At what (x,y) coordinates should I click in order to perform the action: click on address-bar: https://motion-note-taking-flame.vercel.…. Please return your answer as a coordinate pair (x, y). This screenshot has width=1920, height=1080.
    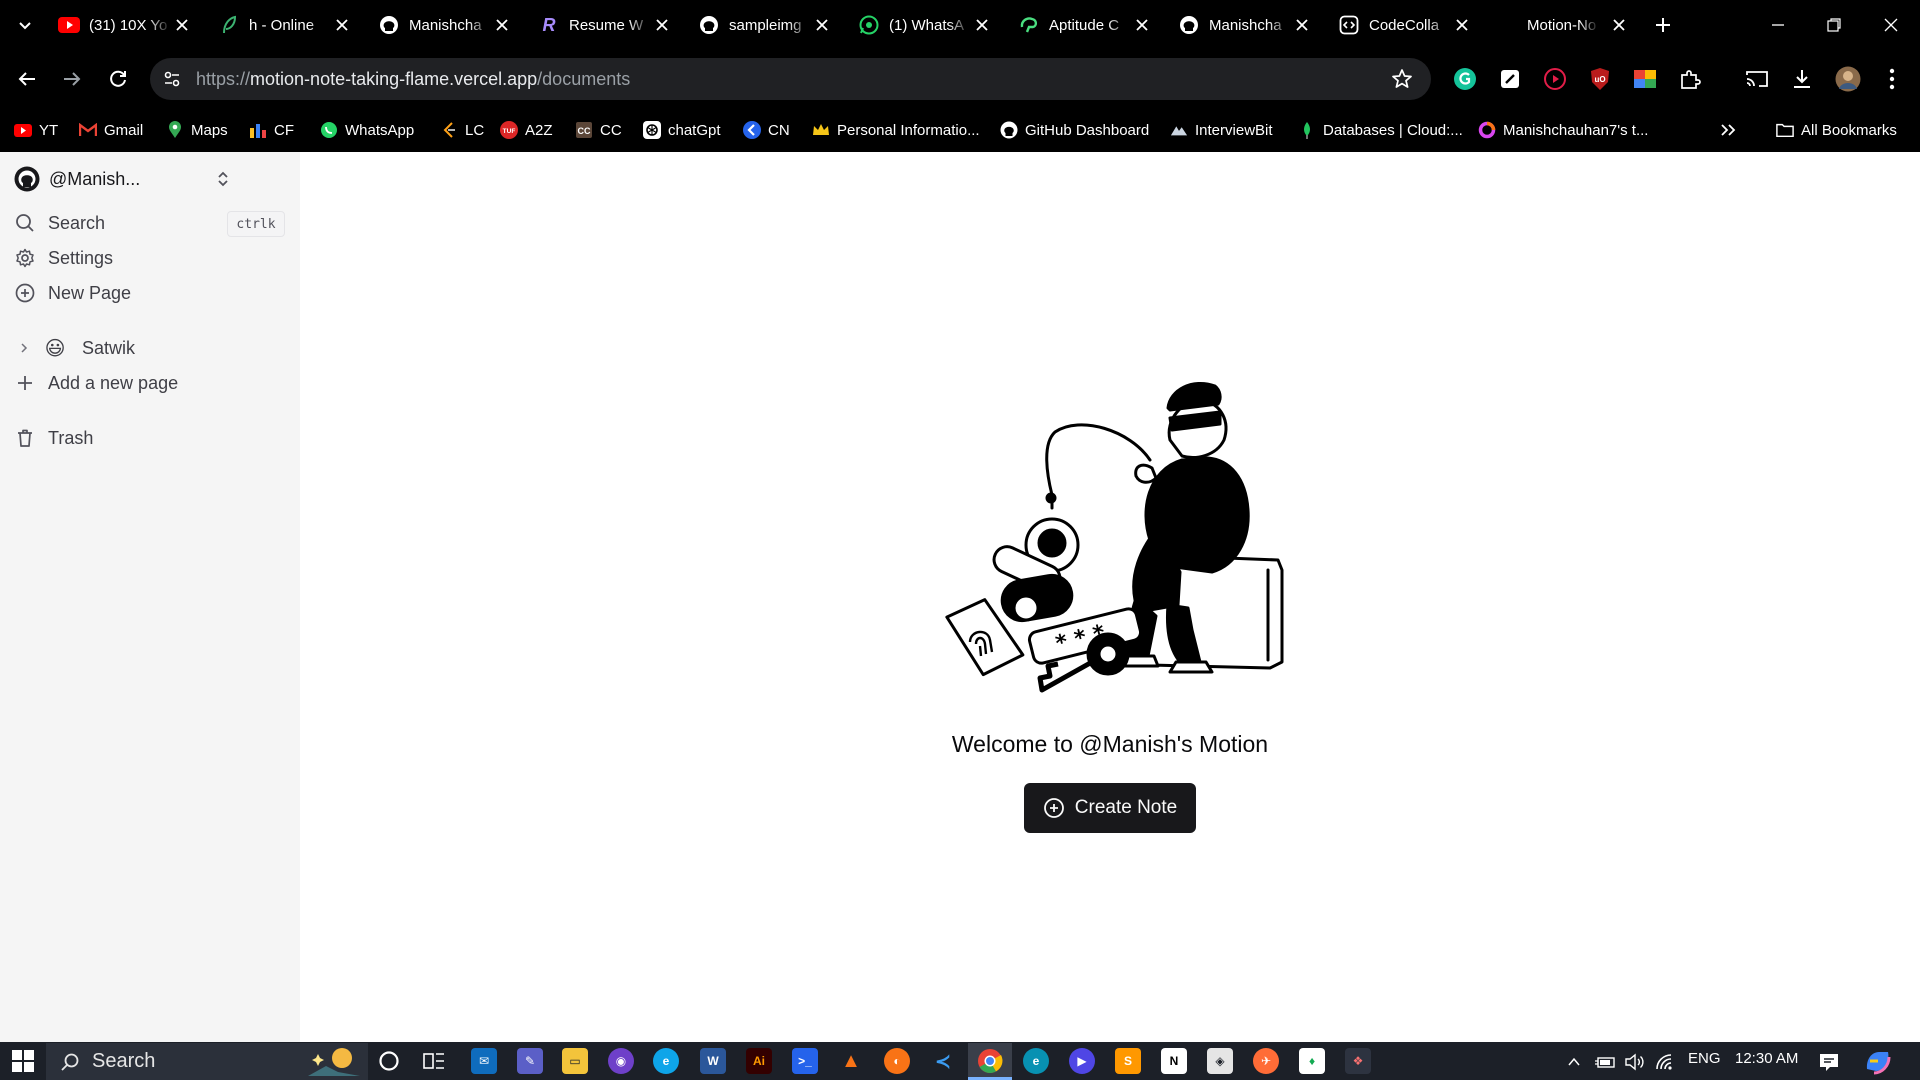
    Looking at the image, I should click on (790, 79).